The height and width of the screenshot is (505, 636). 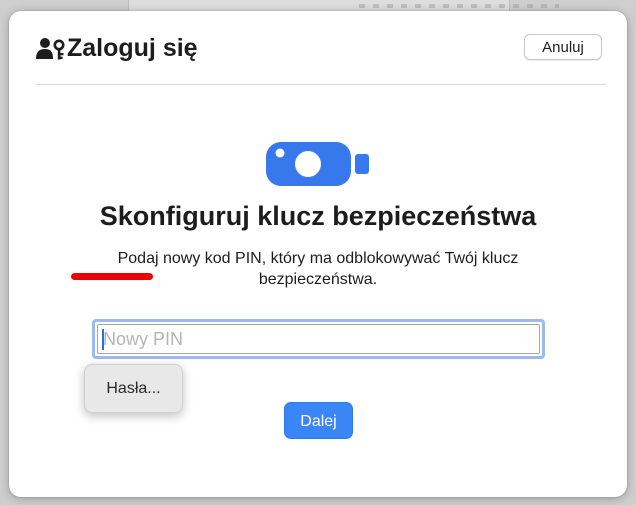 What do you see at coordinates (318, 420) in the screenshot?
I see `next-button: Dalej` at bounding box center [318, 420].